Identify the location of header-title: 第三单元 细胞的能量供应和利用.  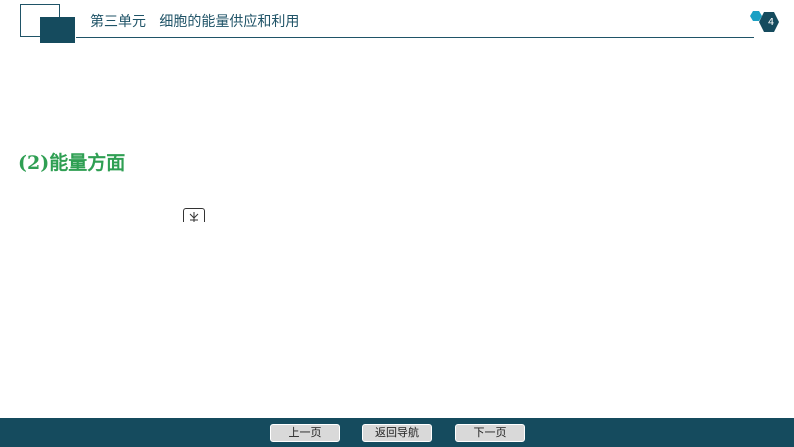
(194, 22).